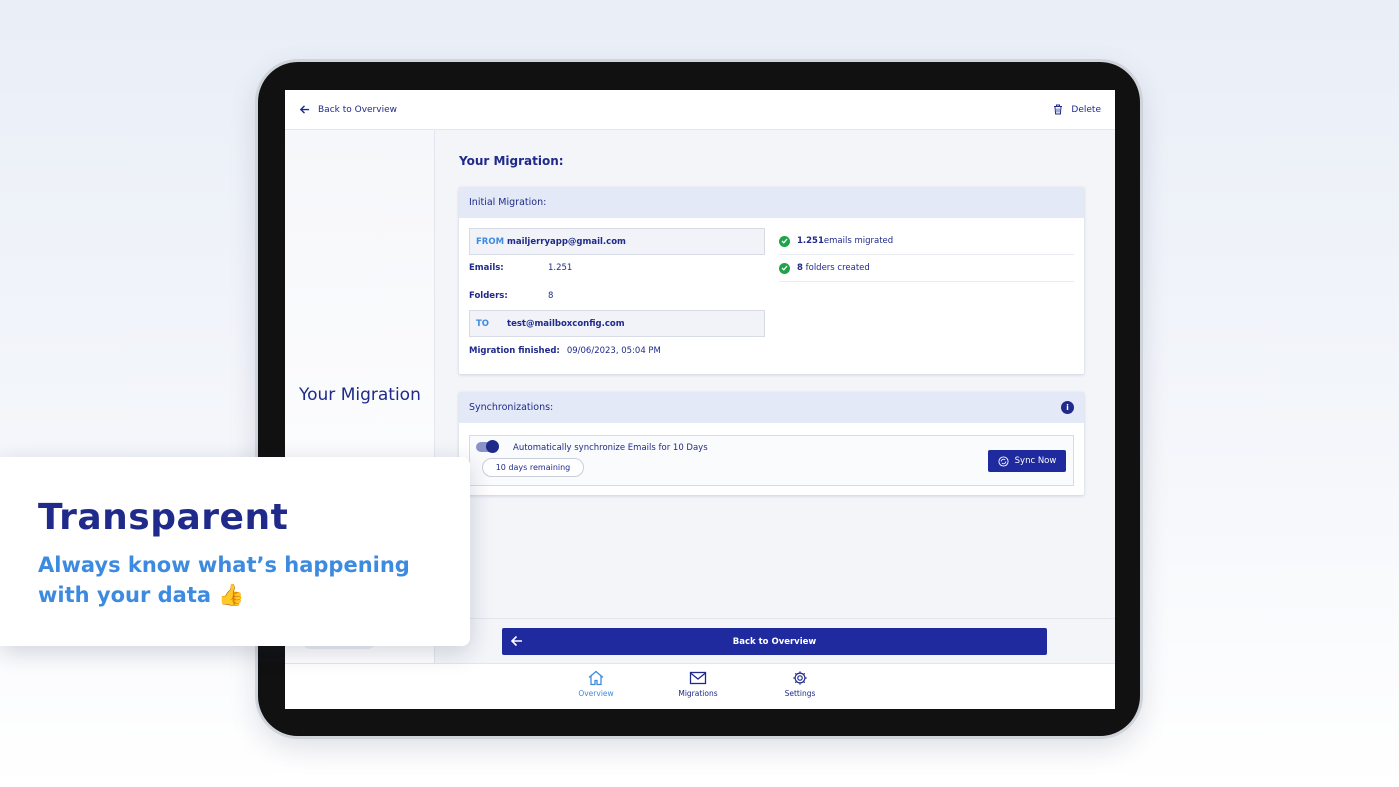  Describe the element at coordinates (1058, 109) in the screenshot. I see `trash-icon` at that location.